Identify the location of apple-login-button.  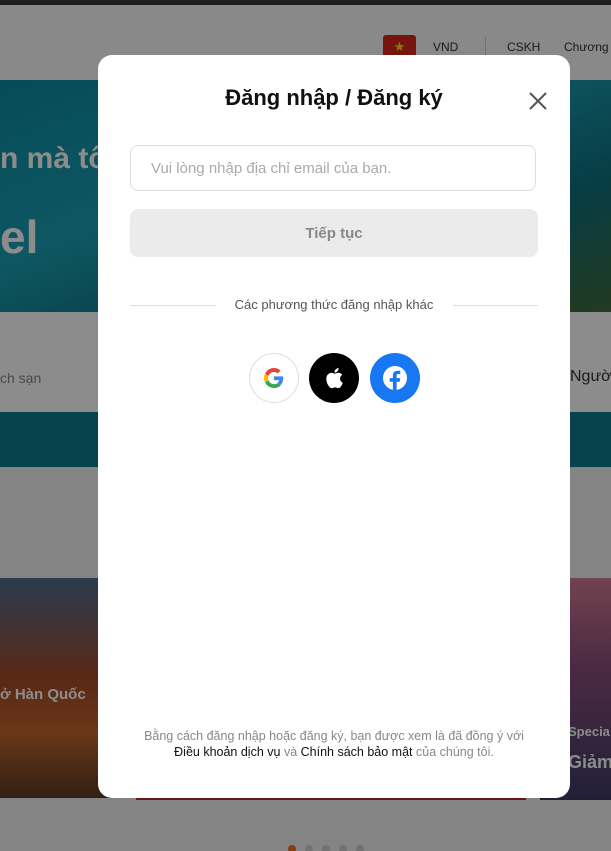
(334, 378).